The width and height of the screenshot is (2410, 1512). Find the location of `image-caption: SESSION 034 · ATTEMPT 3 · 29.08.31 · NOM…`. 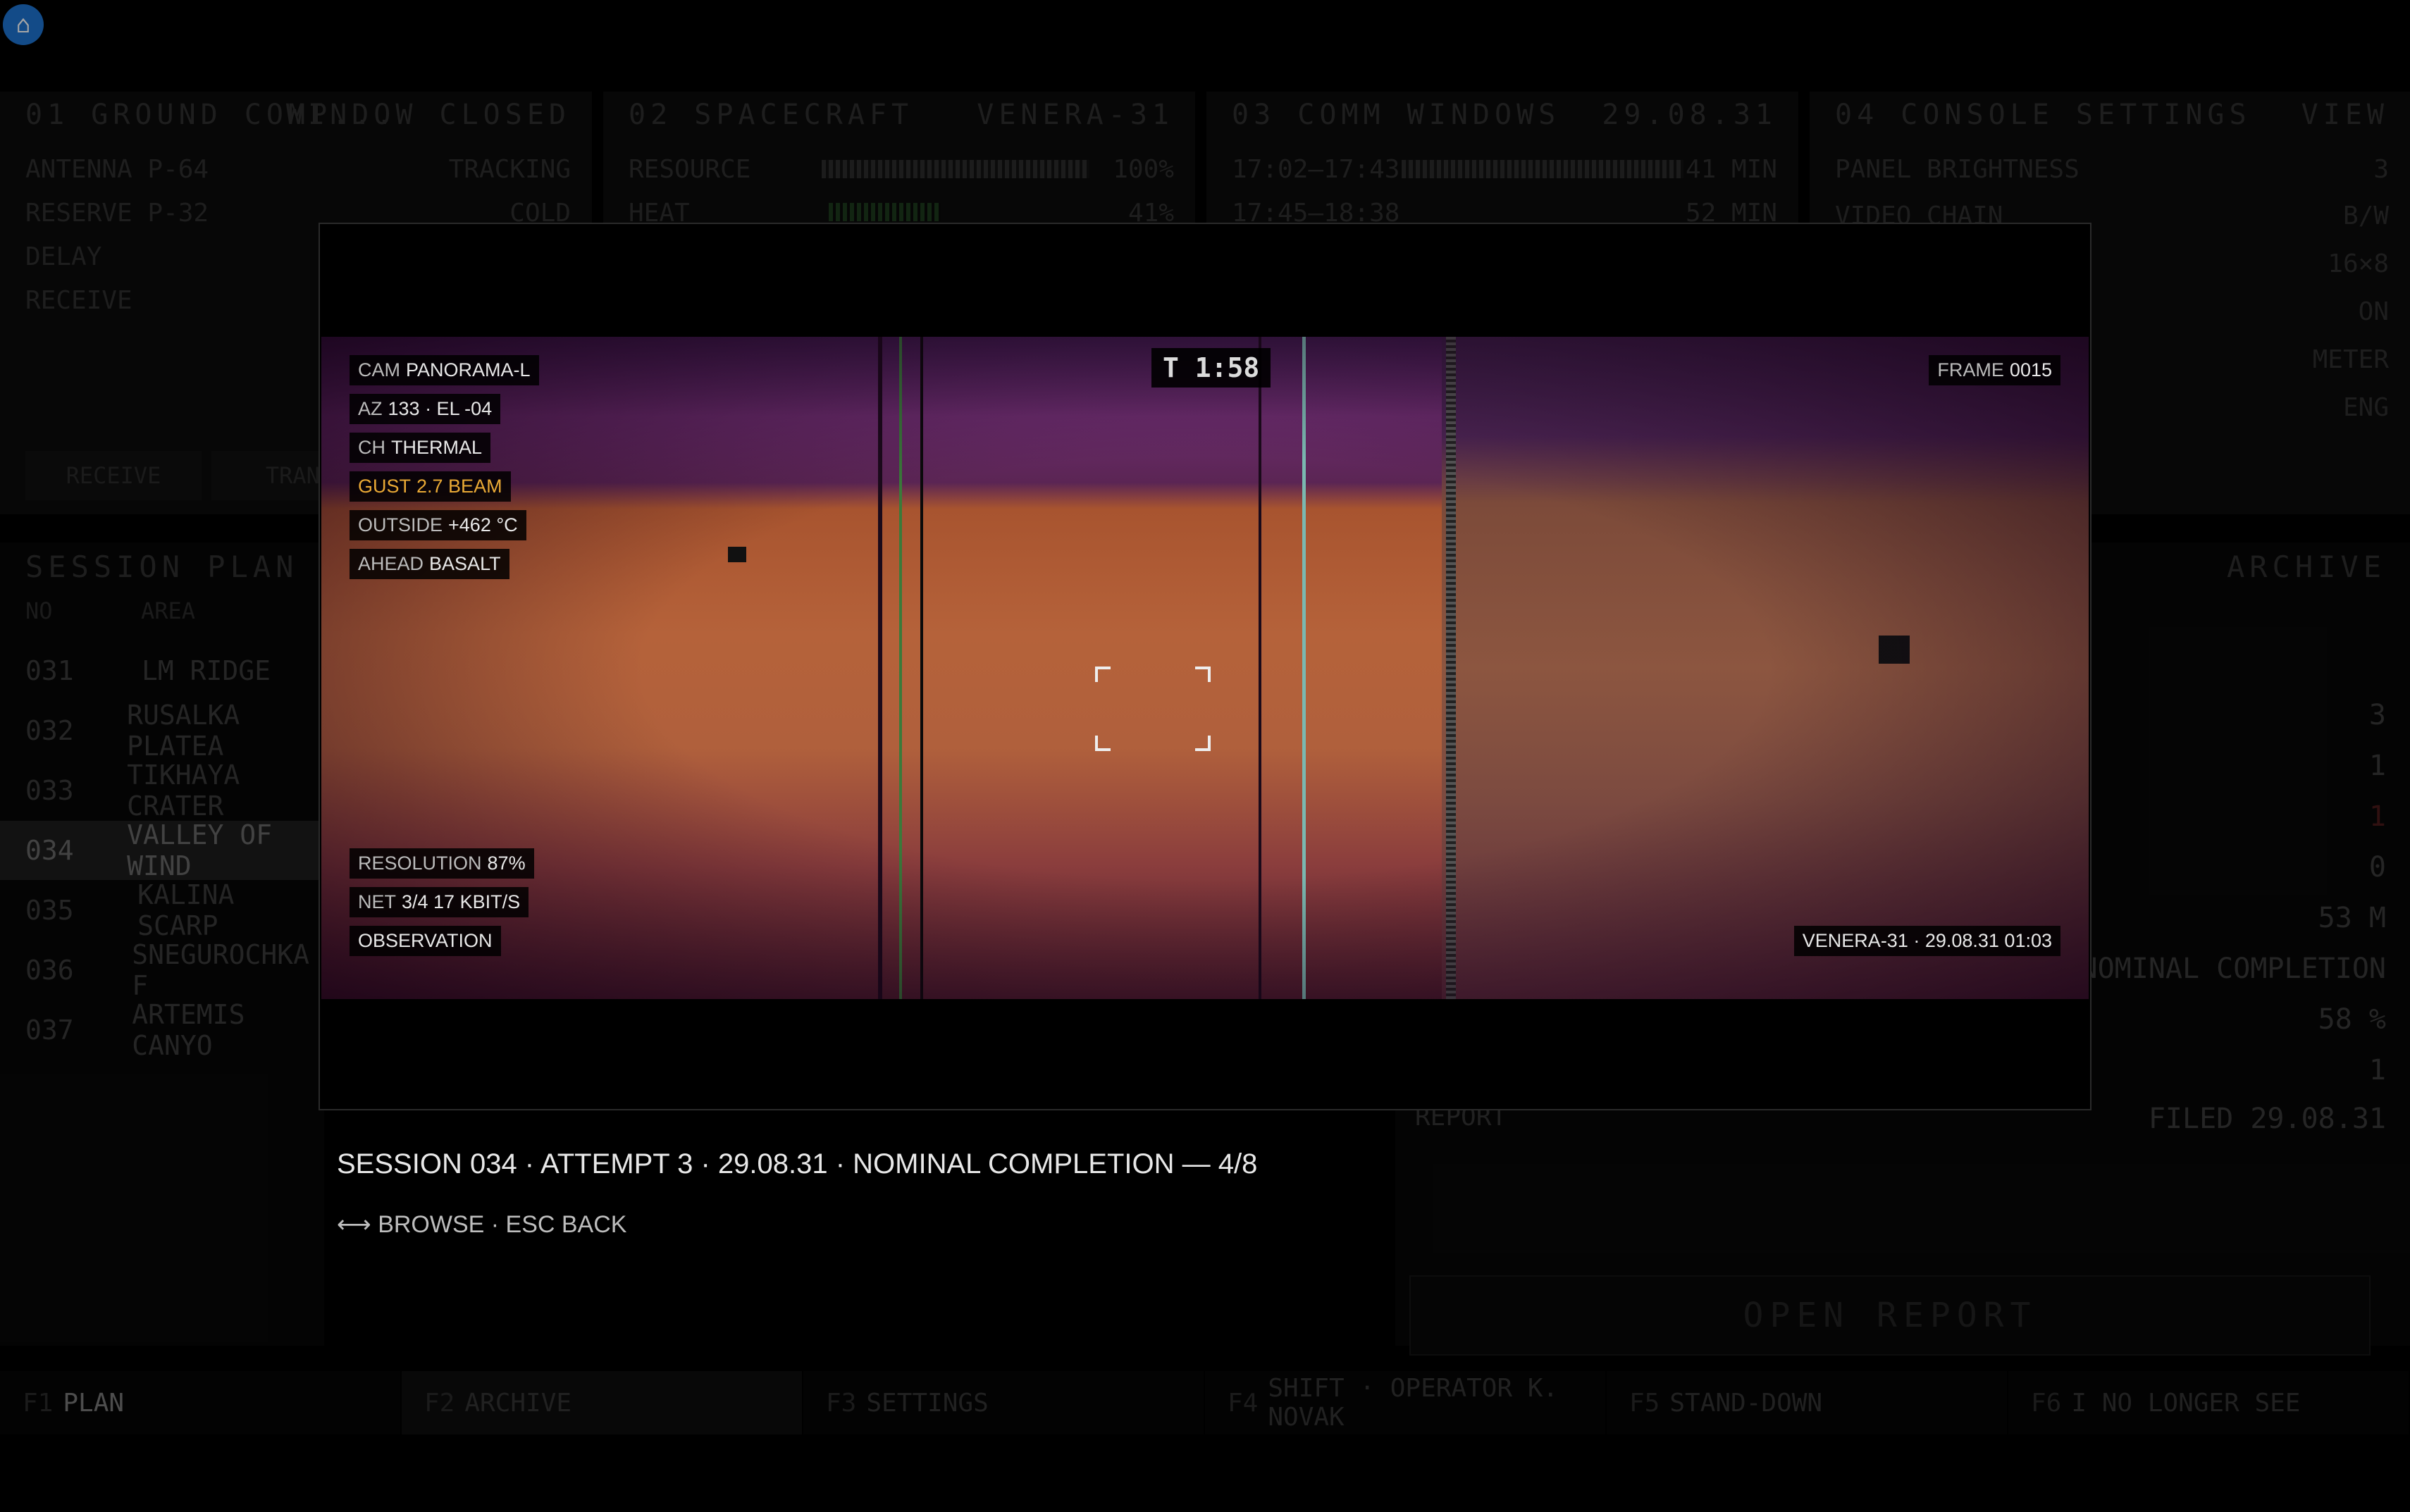

image-caption: SESSION 034 · ATTEMPT 3 · 29.08.31 · NOM… is located at coordinates (798, 1163).